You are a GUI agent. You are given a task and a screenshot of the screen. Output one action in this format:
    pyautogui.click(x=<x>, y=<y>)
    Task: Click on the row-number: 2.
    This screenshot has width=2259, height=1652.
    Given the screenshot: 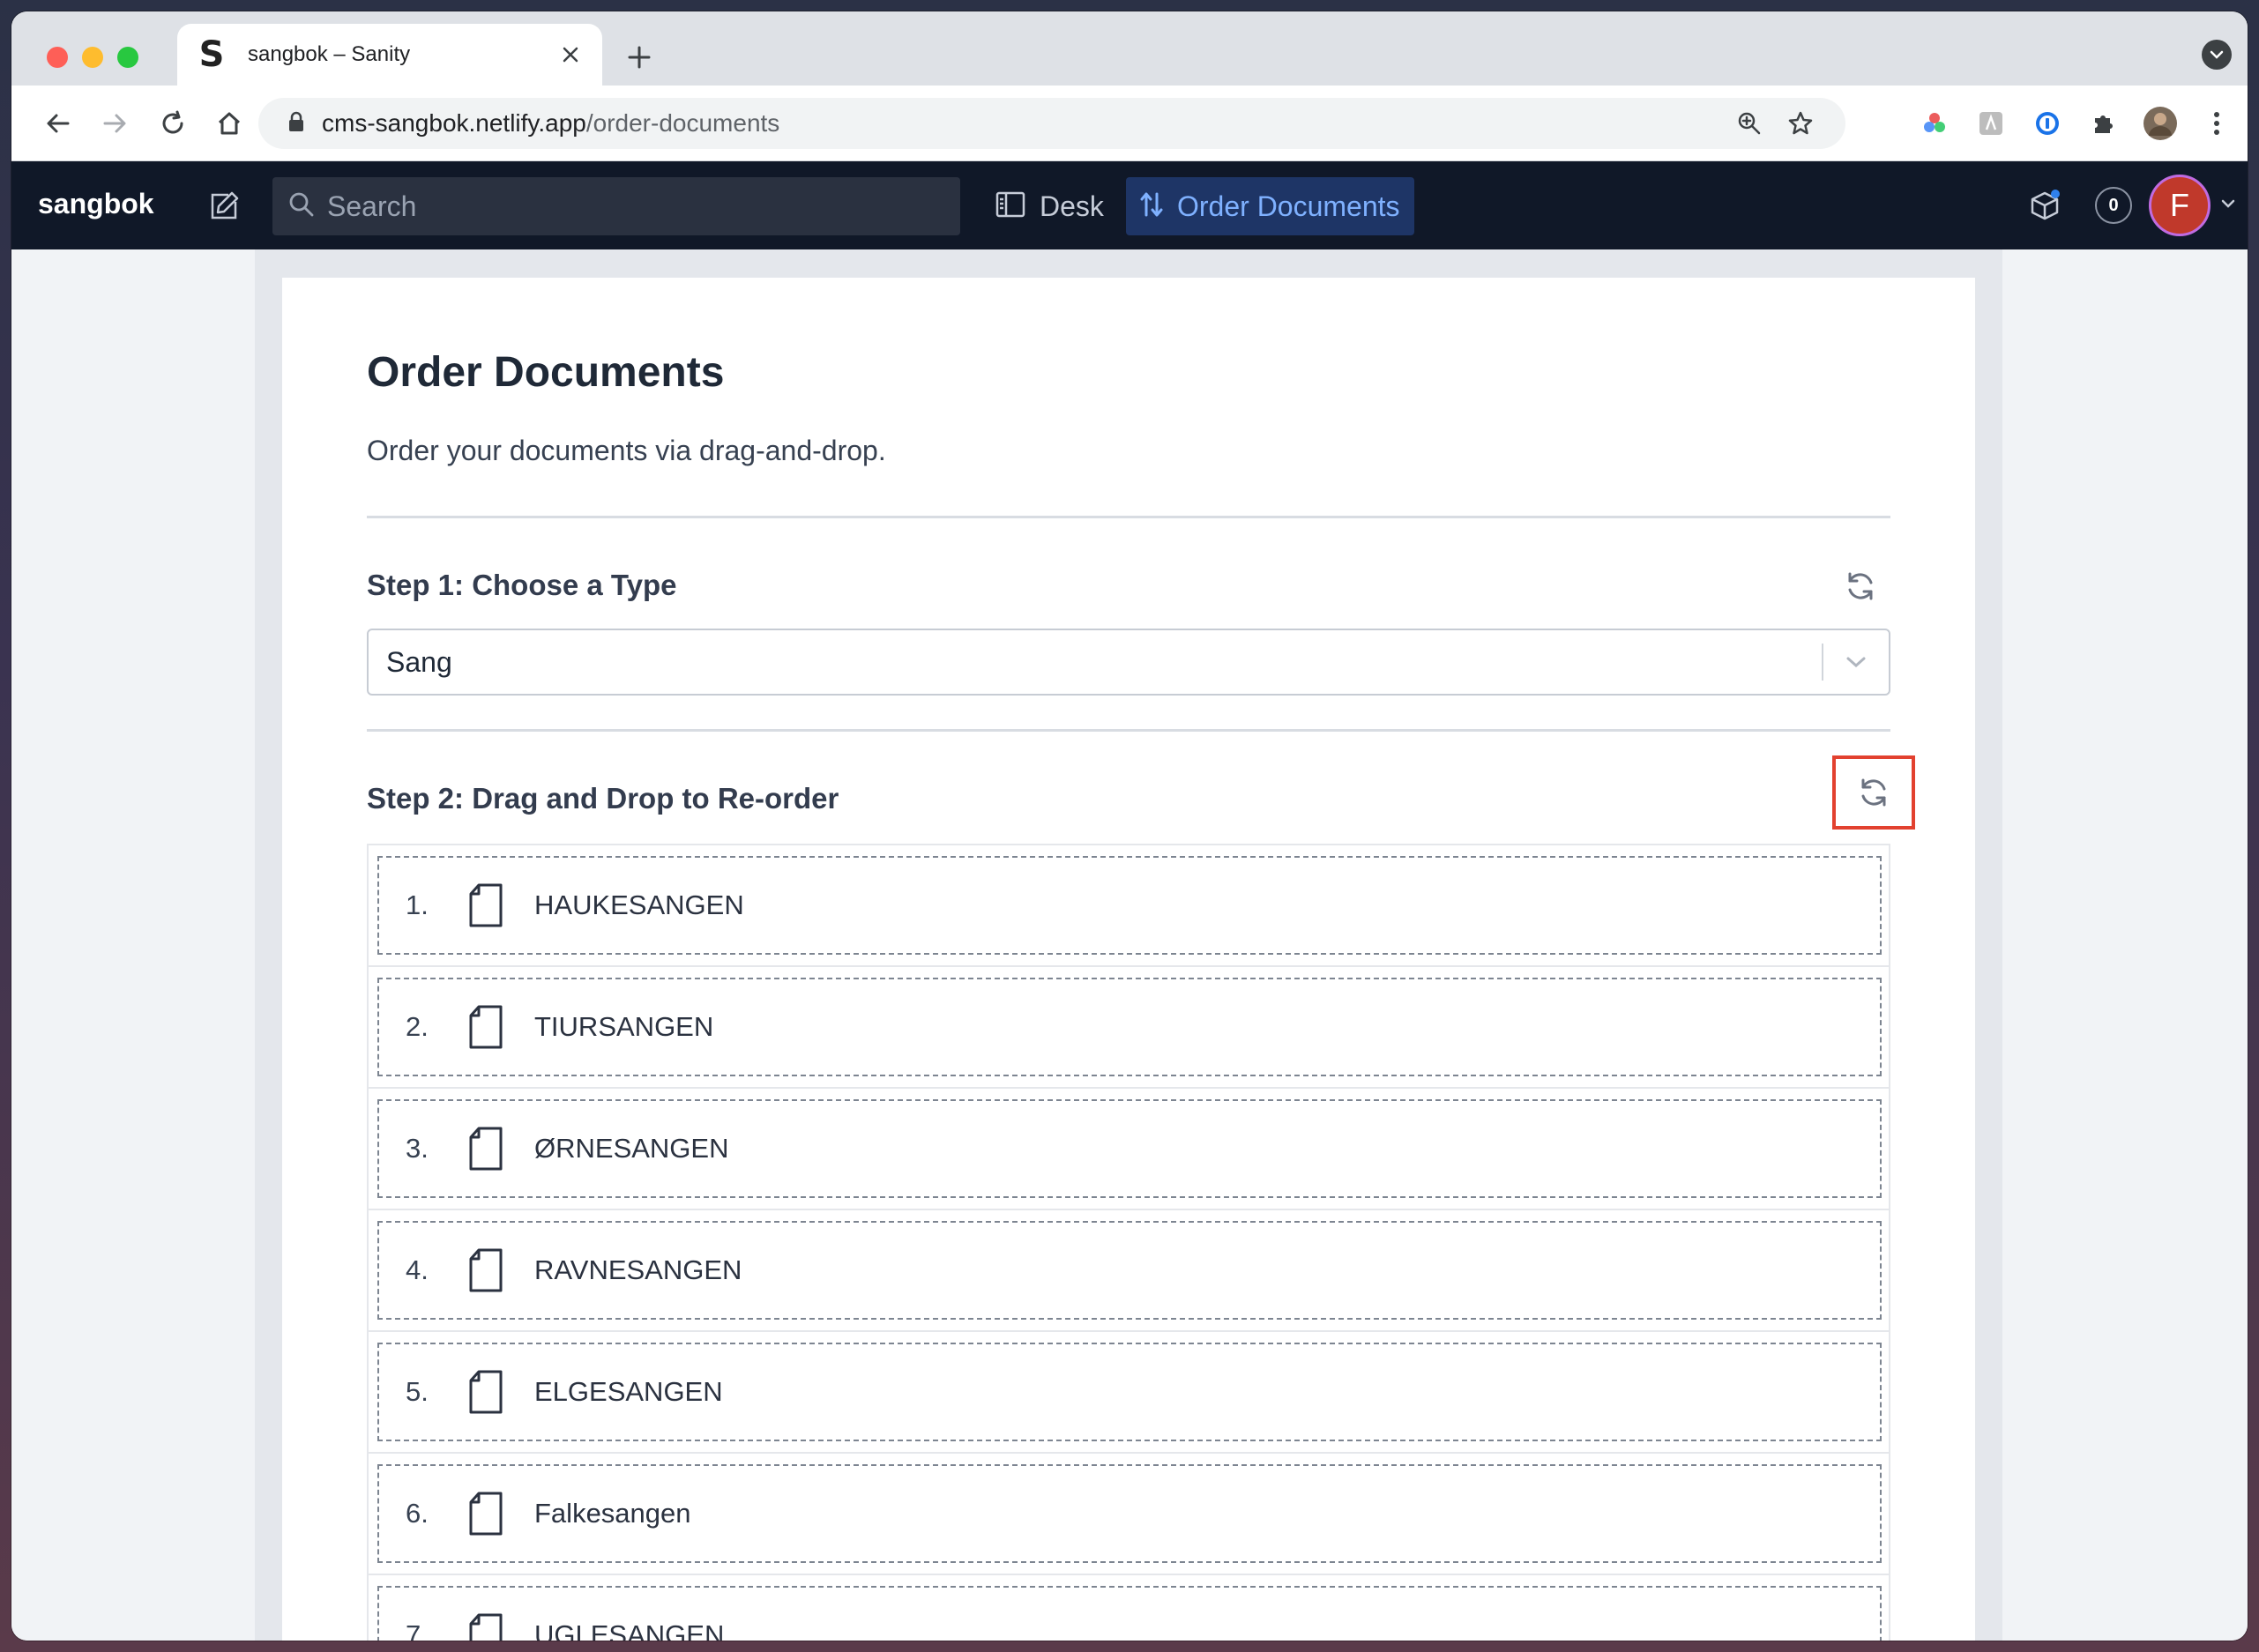 What is the action you would take?
    pyautogui.click(x=418, y=1026)
    